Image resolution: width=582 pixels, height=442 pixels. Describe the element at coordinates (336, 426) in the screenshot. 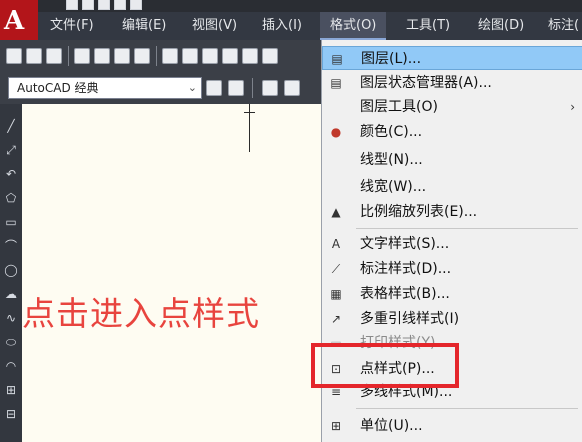

I see `units-icon: ⊞` at that location.